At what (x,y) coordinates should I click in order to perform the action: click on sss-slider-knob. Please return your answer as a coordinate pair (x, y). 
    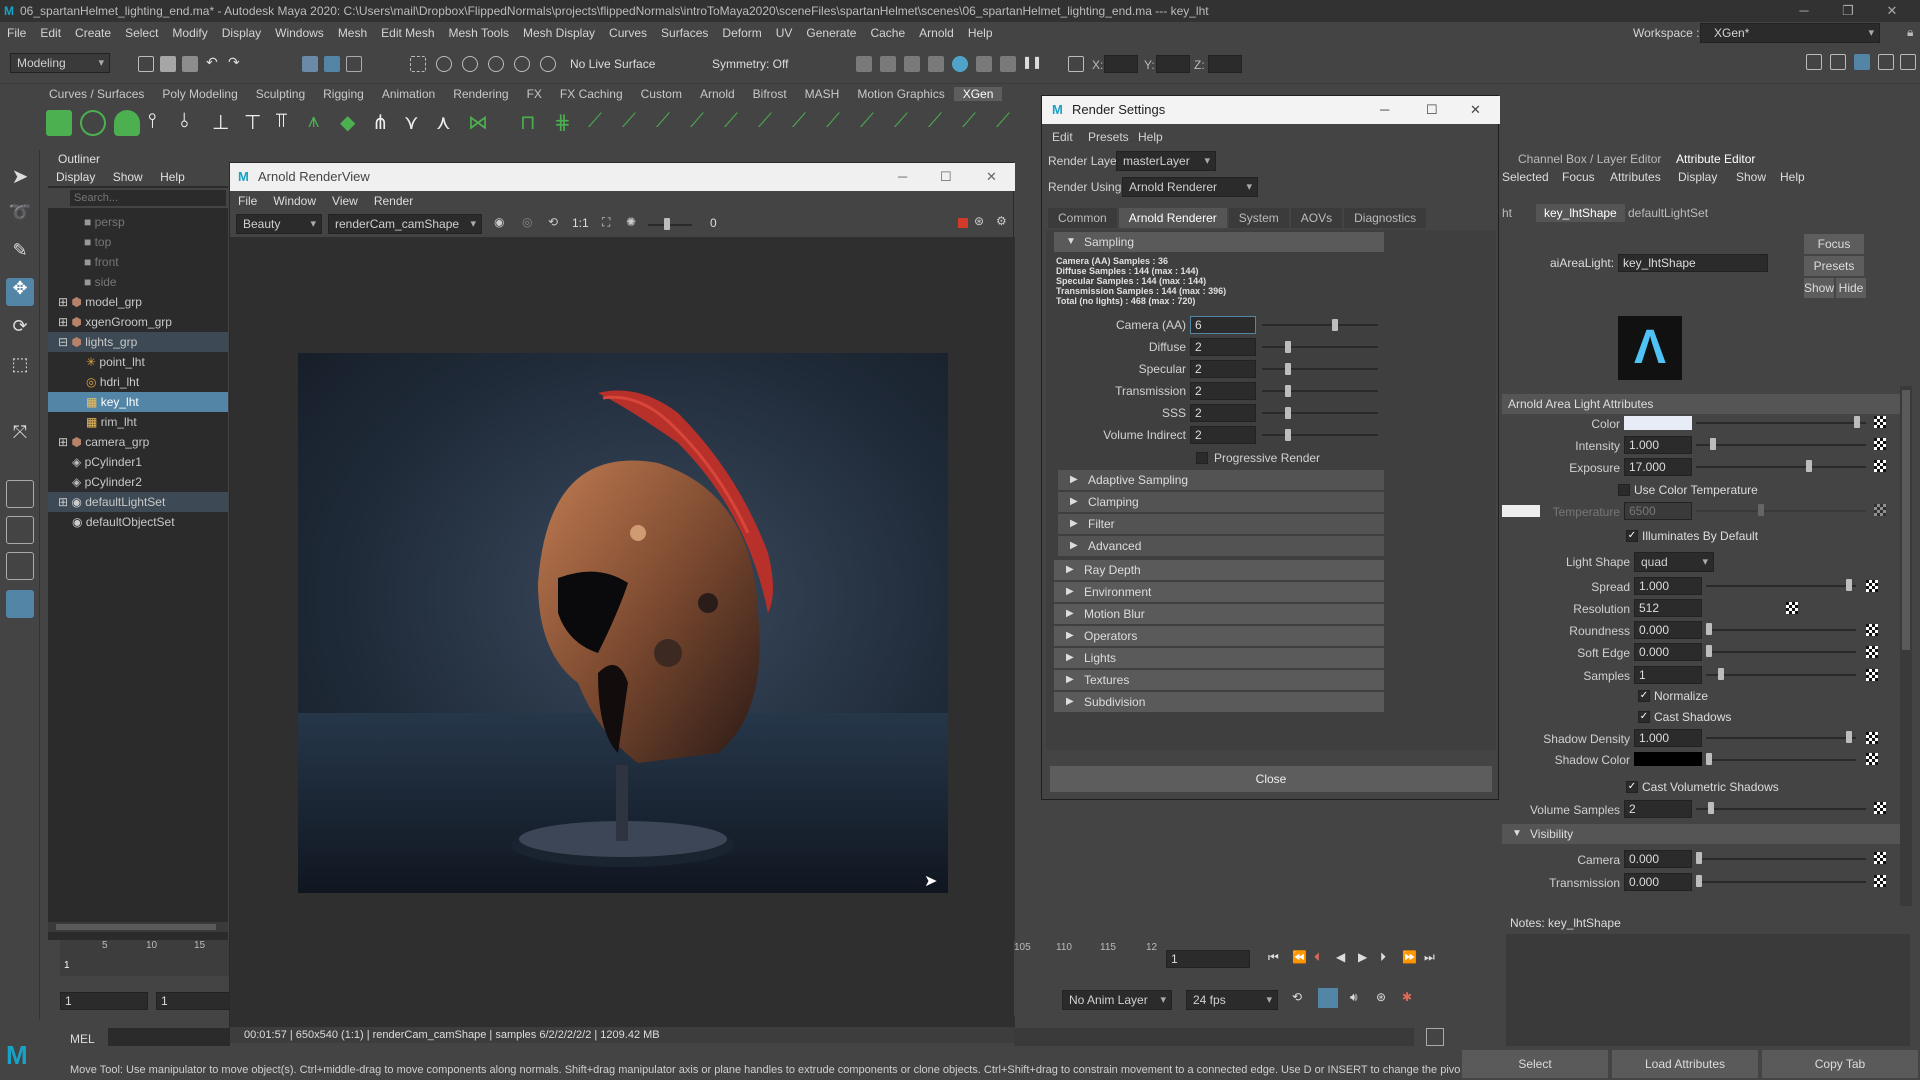
    Looking at the image, I should click on (1288, 413).